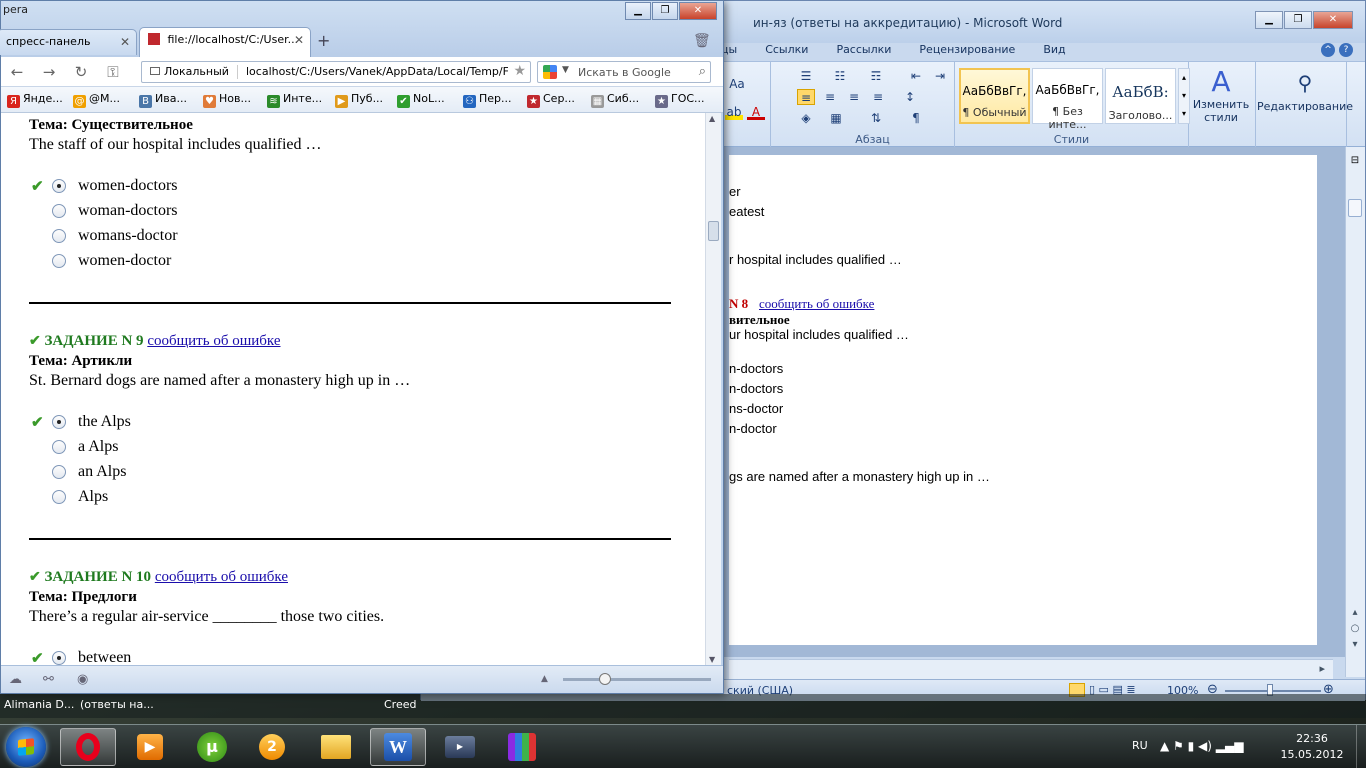 The image size is (1366, 768). Describe the element at coordinates (113, 72) in the screenshot. I see `wand-key-icon: ⚿` at that location.